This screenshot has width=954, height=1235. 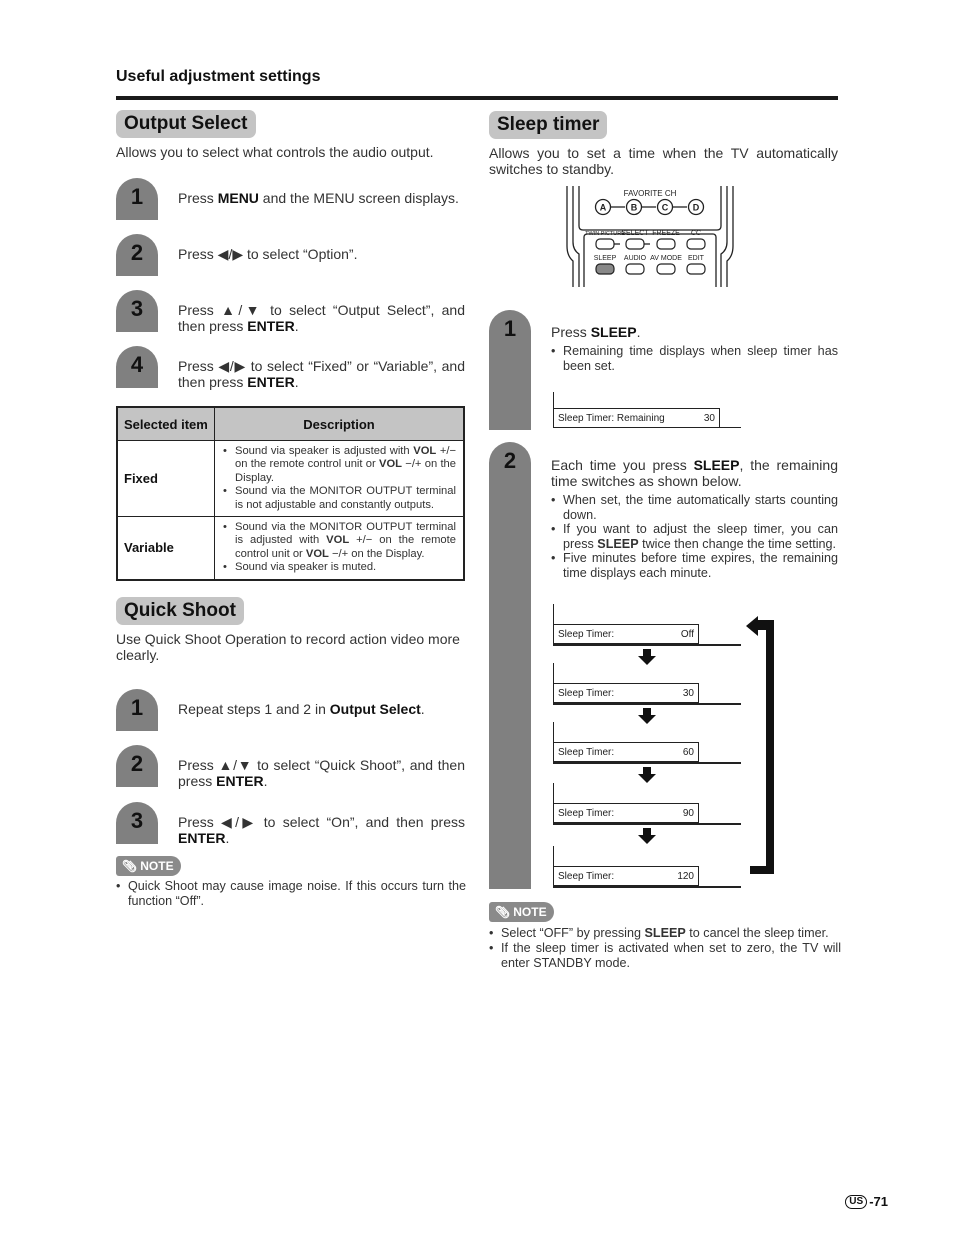 I want to click on step-tab-2: 2, so click(x=510, y=665).